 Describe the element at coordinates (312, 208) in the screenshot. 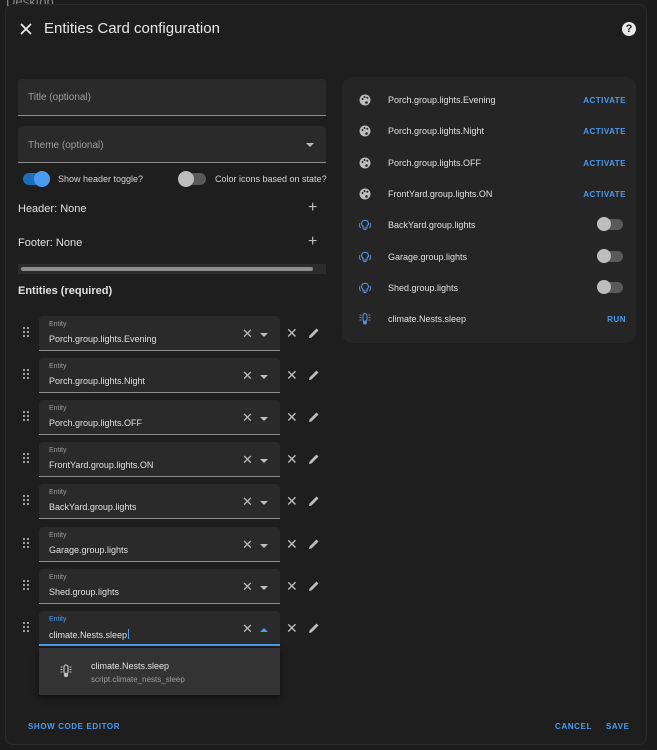

I see `add-header-icon: +` at that location.